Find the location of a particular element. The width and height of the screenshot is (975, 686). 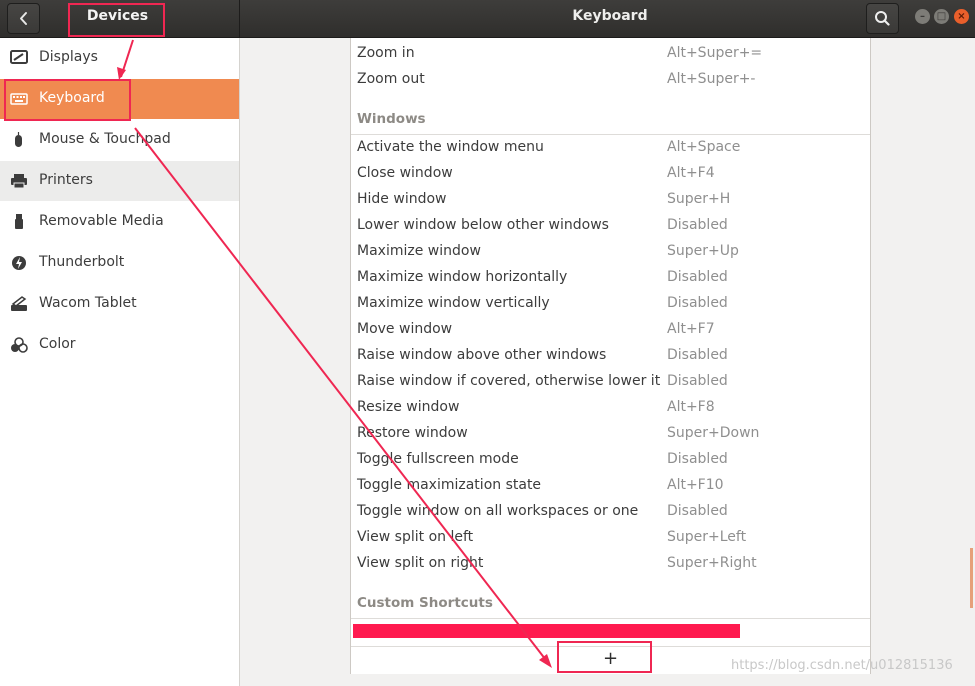

sidebar-item-removable-media: Removable Media is located at coordinates (119, 222).